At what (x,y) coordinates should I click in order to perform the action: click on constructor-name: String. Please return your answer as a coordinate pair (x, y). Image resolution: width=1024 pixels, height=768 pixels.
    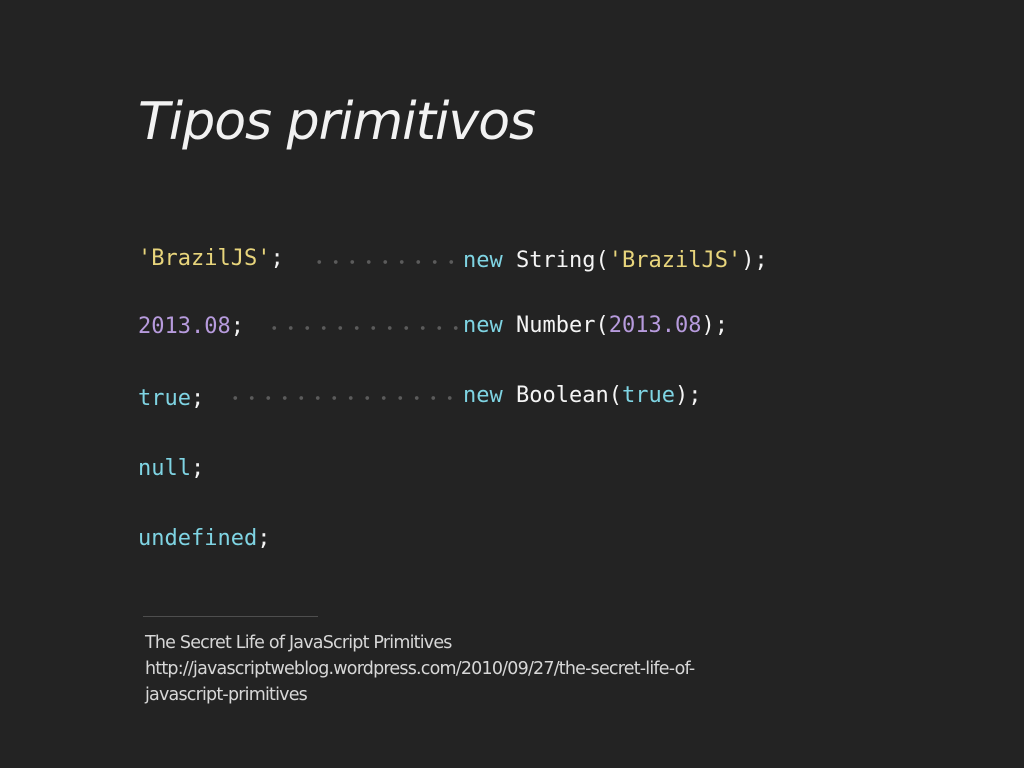
    Looking at the image, I should click on (556, 260).